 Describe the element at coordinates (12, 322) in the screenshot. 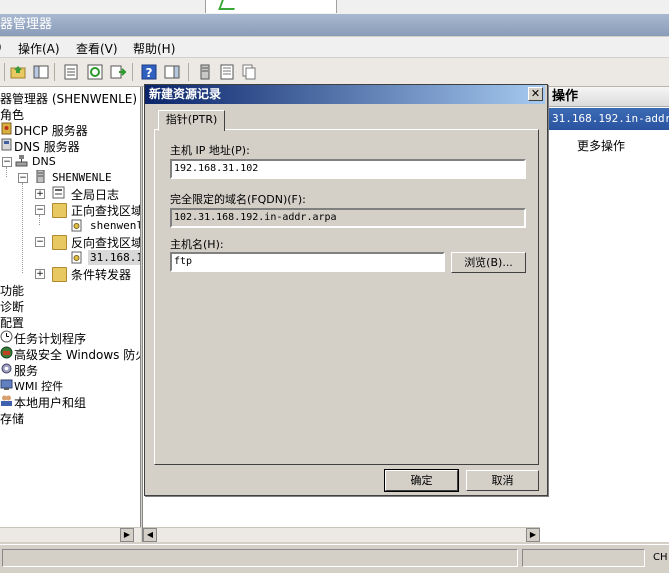

I see `tree-item-configuration: 配置` at that location.